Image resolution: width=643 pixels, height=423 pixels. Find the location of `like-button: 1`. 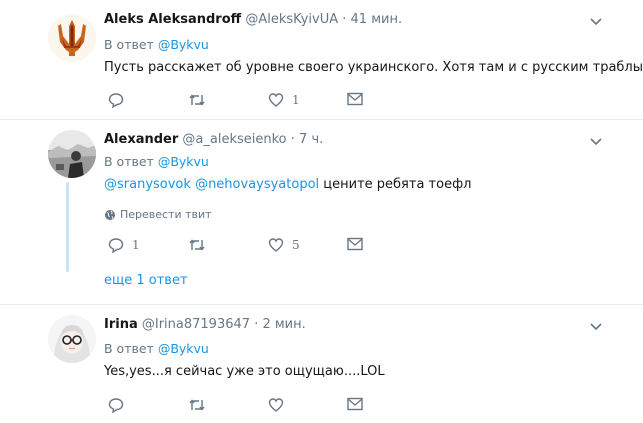

like-button: 1 is located at coordinates (284, 100).